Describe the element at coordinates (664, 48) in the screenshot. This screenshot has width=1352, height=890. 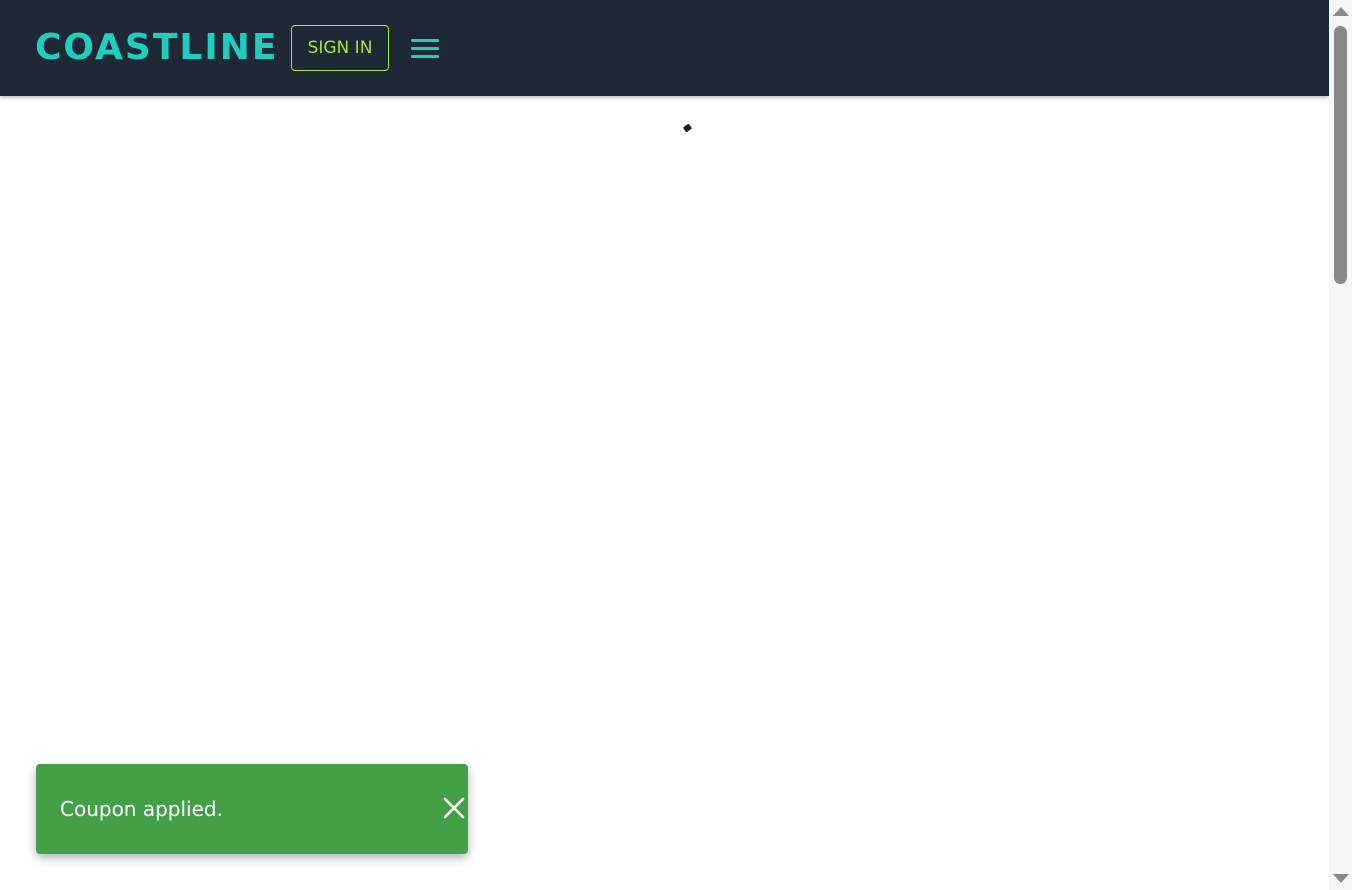
I see `top-navbar: COASTLINE SIGN IN` at that location.